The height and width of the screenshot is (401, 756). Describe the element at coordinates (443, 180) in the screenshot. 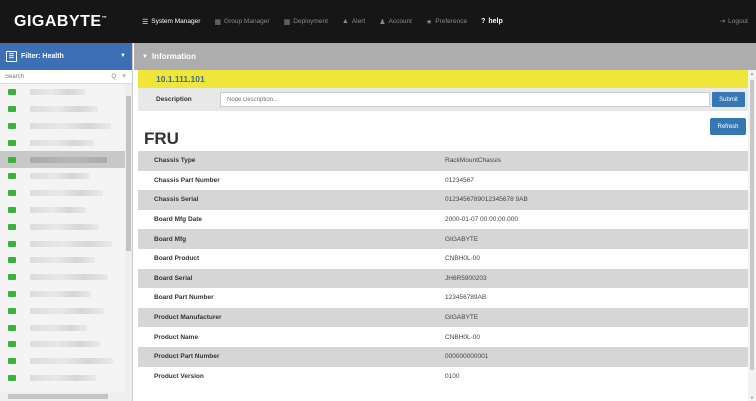

I see `table-row: Chassis Part Number 01234567` at that location.